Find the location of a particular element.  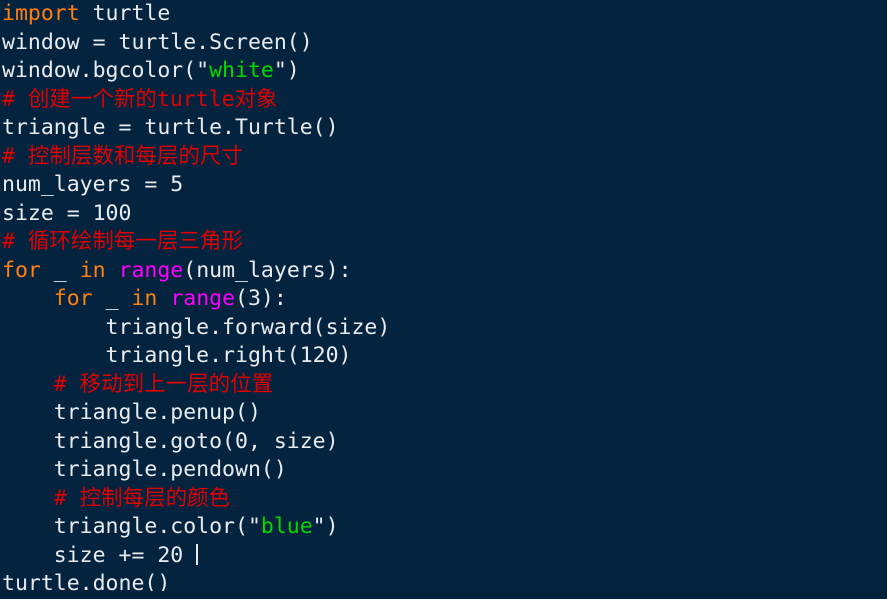

code-token: # 创建一个新的turtle对象 is located at coordinates (140, 99).